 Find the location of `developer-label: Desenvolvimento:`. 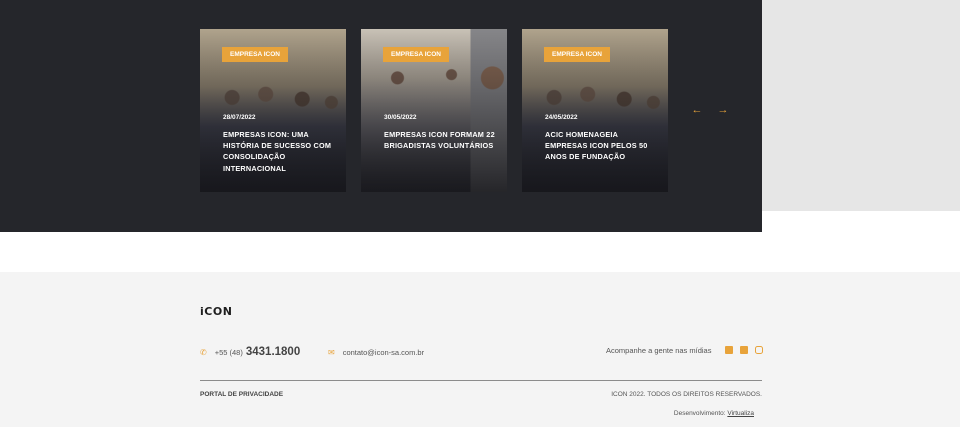

developer-label: Desenvolvimento: is located at coordinates (699, 413).